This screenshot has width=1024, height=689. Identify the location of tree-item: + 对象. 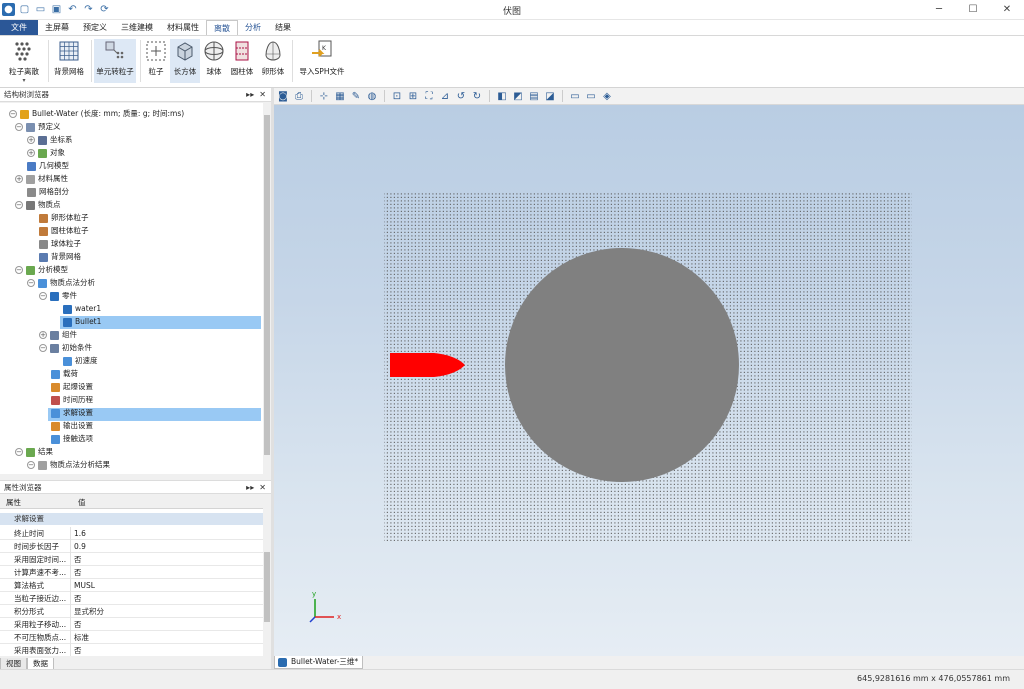
(46, 152).